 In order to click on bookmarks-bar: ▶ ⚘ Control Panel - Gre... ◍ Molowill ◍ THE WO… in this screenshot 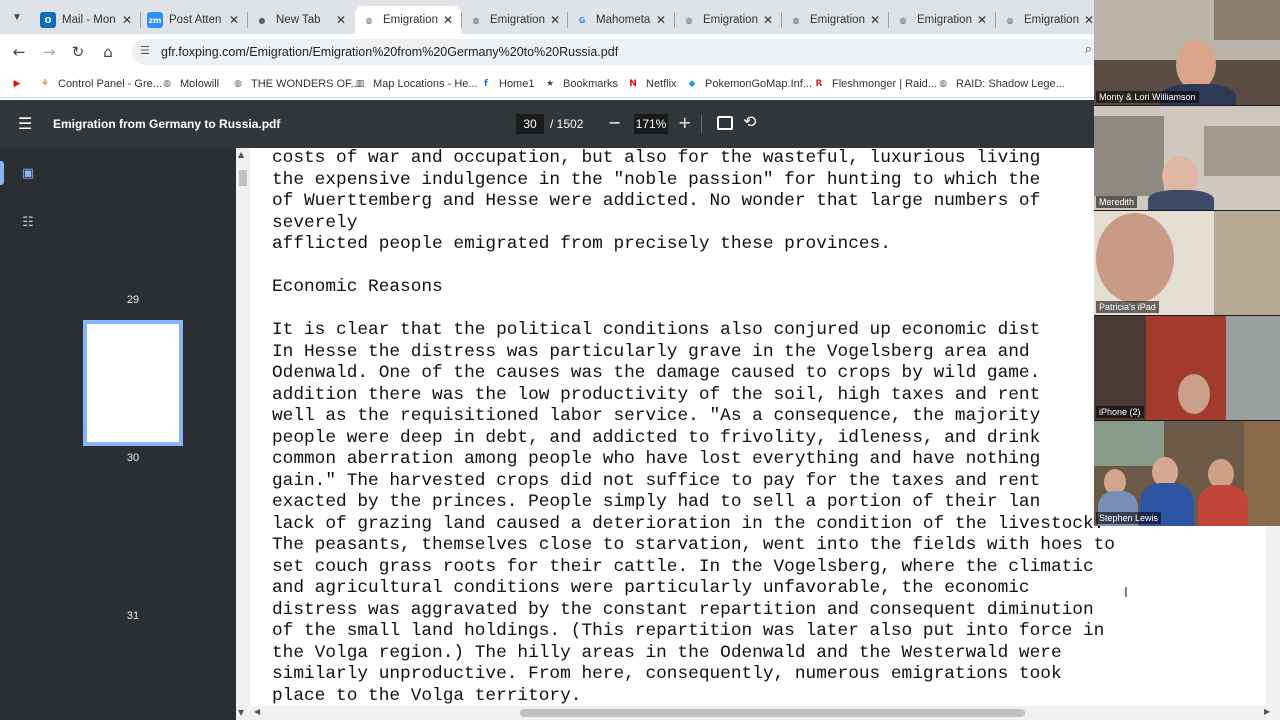, I will do `click(547, 84)`.